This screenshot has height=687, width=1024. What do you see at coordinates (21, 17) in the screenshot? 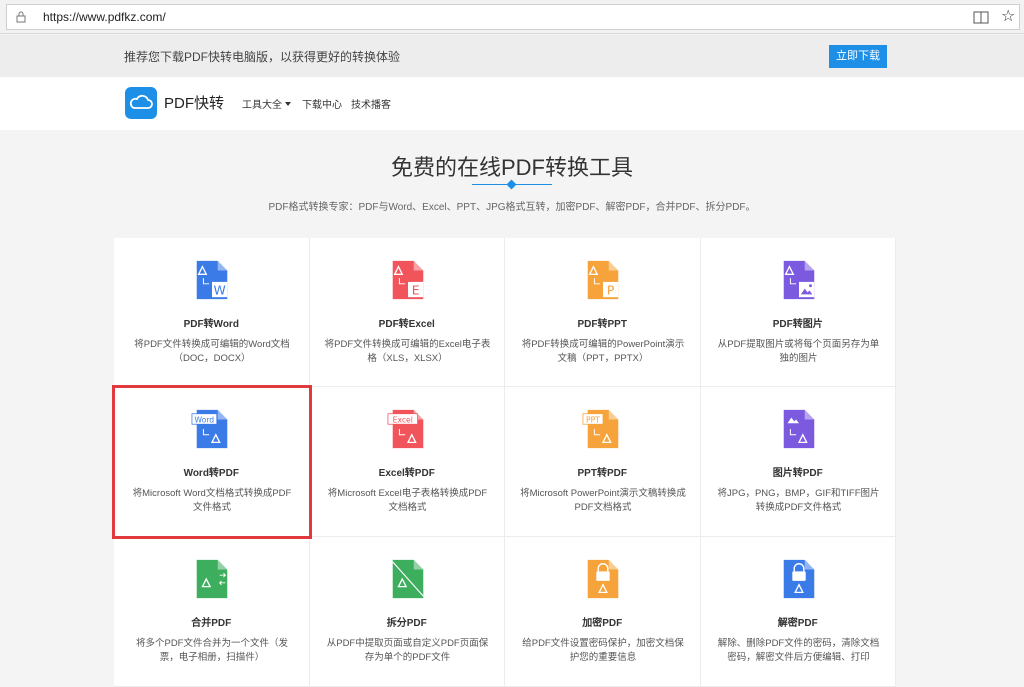
I see `lock-icon` at bounding box center [21, 17].